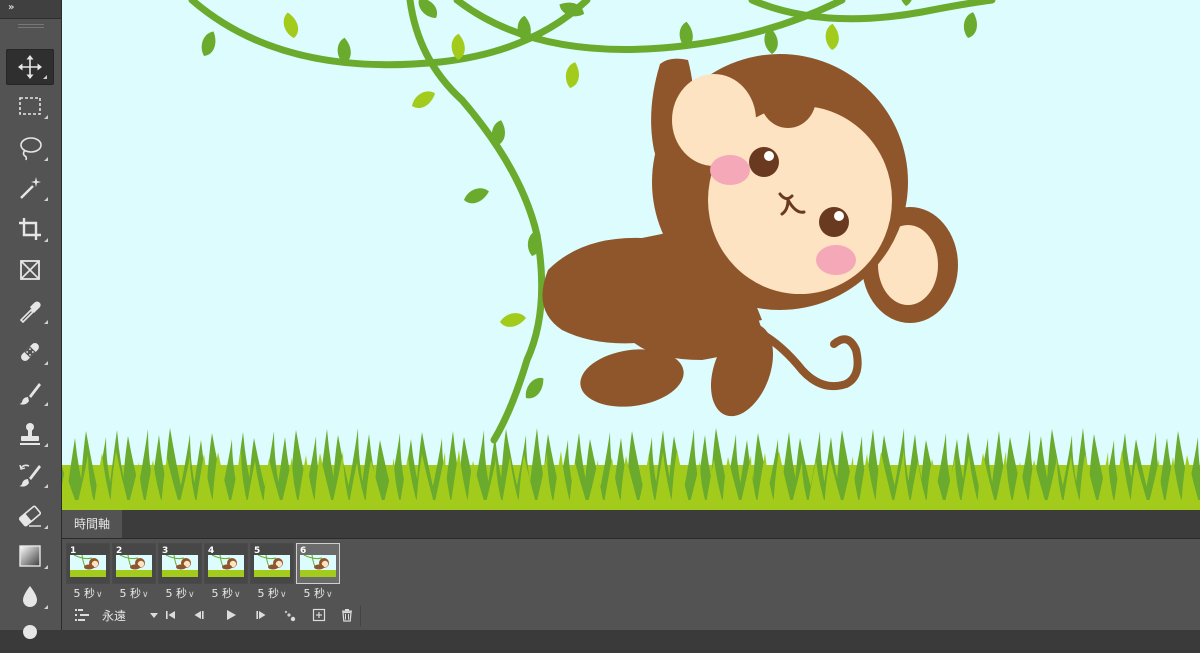 The width and height of the screenshot is (1200, 653). I want to click on magic-wand-icon, so click(30, 188).